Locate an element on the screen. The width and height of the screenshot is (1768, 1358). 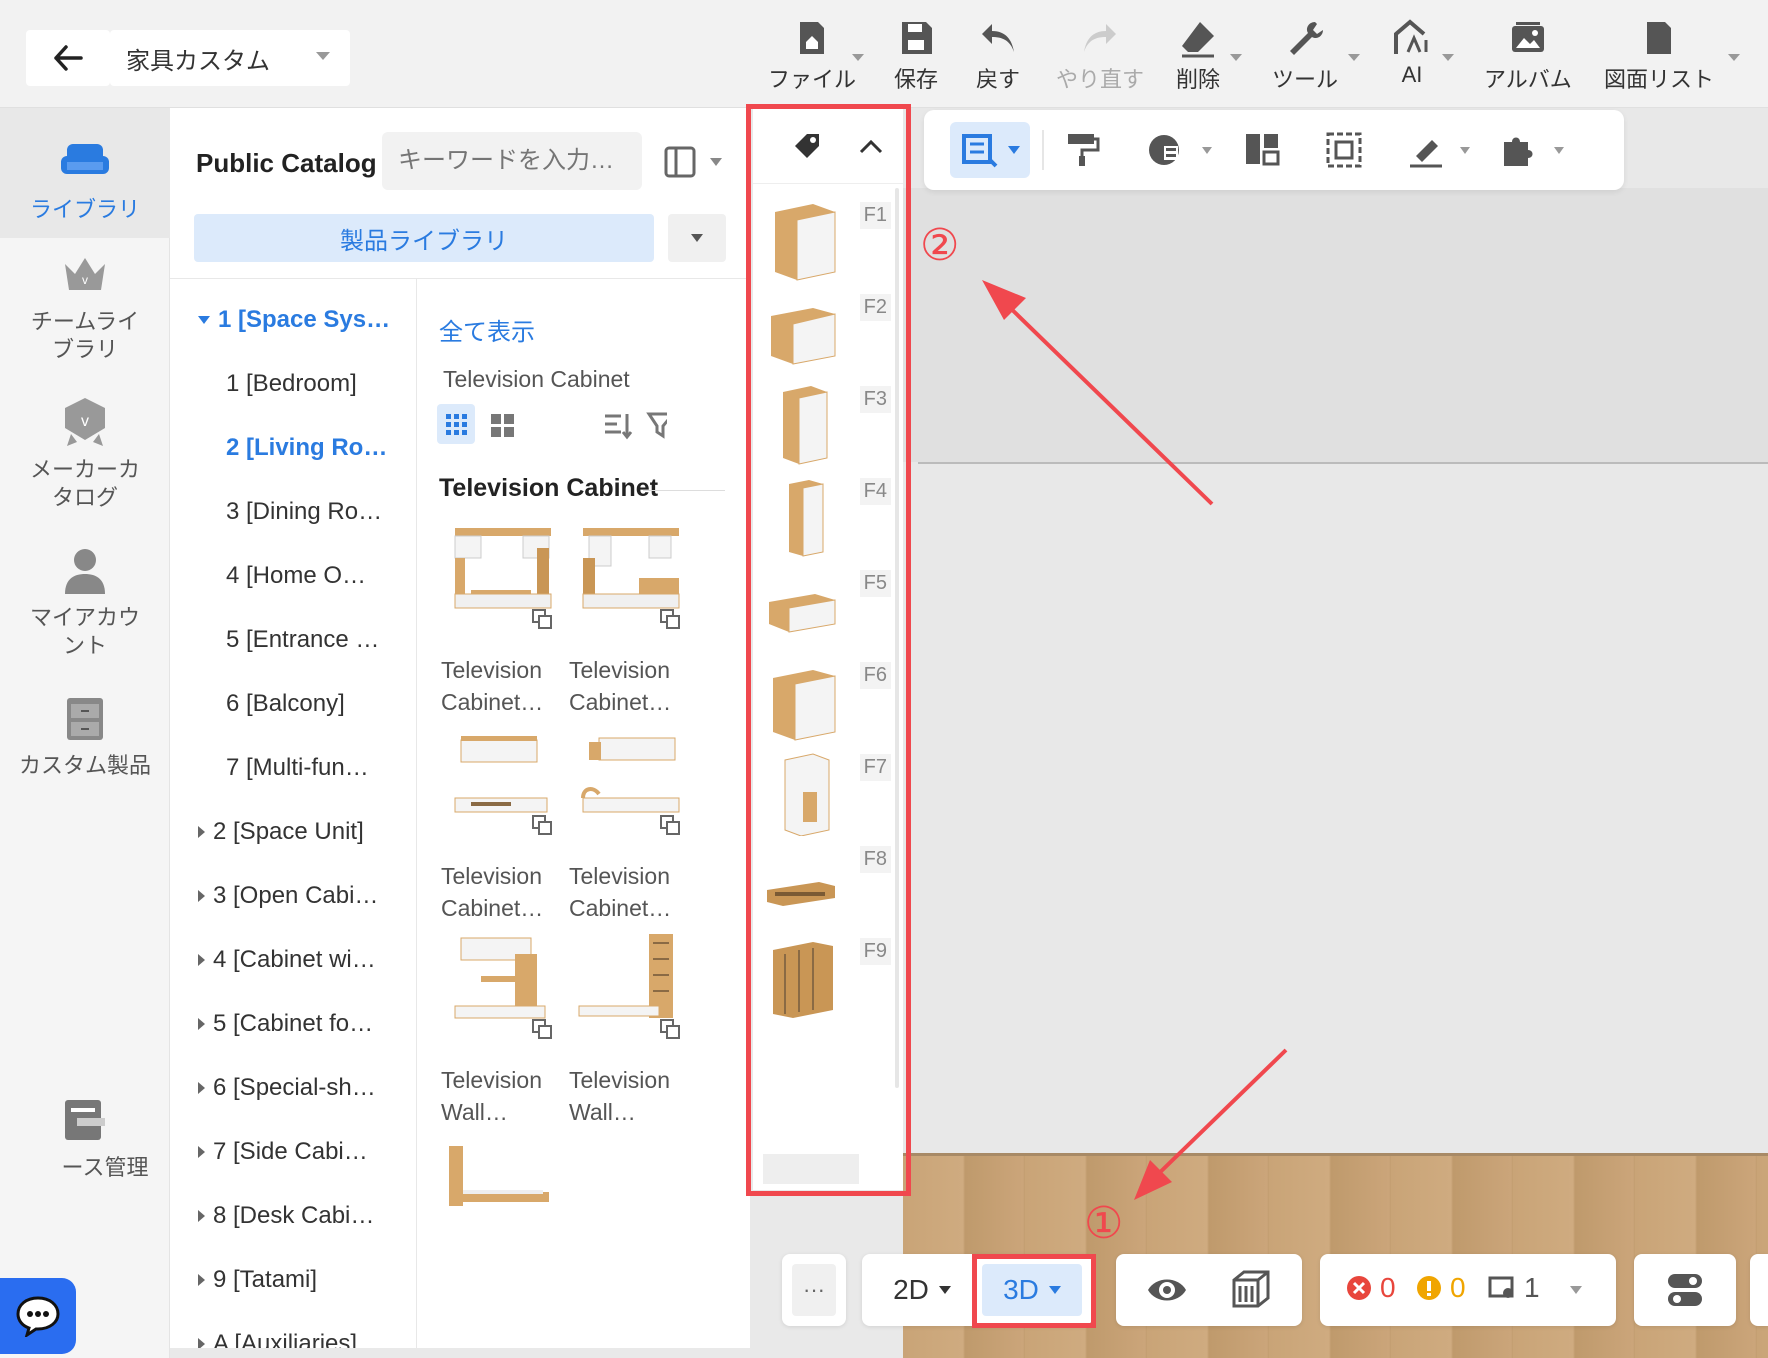
arrow-to-3d-button is located at coordinates (1211, 1124).